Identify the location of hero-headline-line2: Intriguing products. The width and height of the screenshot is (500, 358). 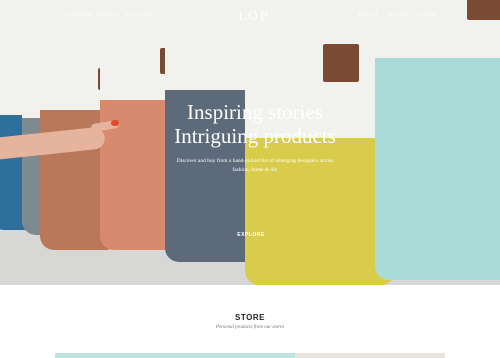
(255, 136).